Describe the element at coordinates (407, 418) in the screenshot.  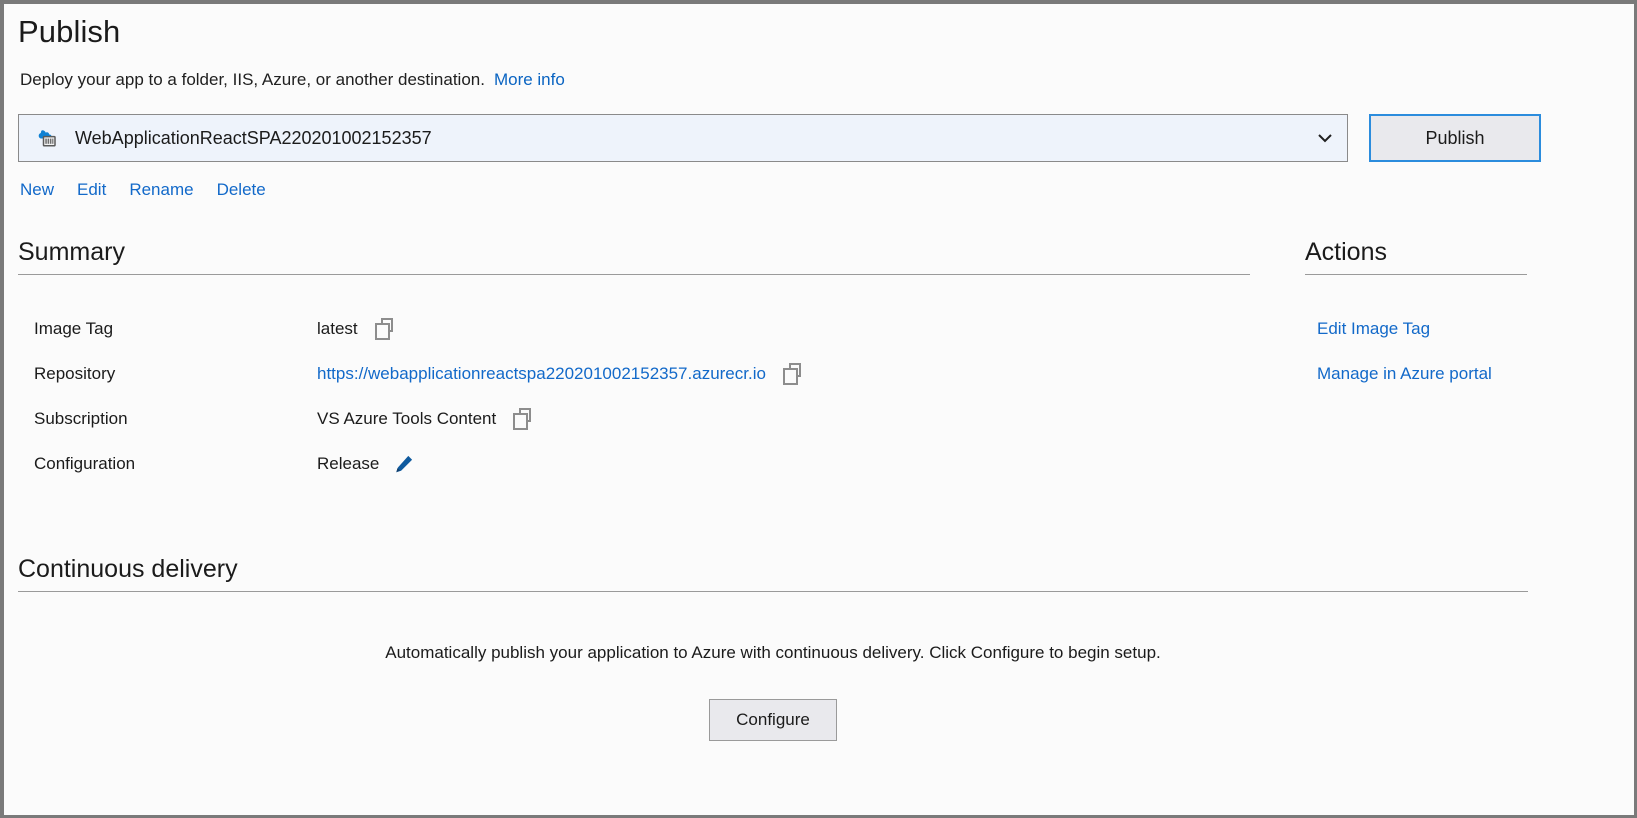
I see `subscription-value: VS Azure Tools Content` at that location.